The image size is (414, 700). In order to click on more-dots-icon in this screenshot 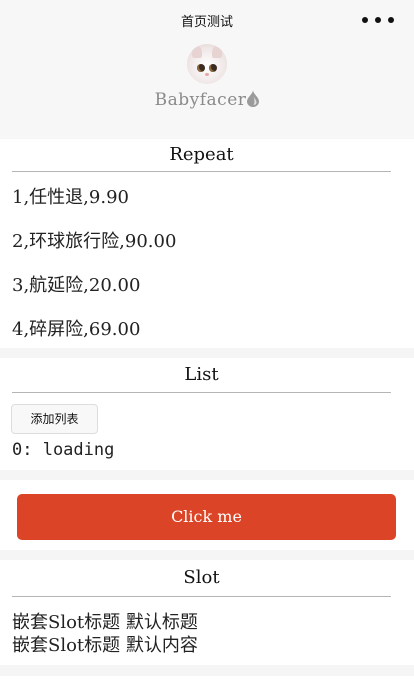, I will do `click(379, 20)`.